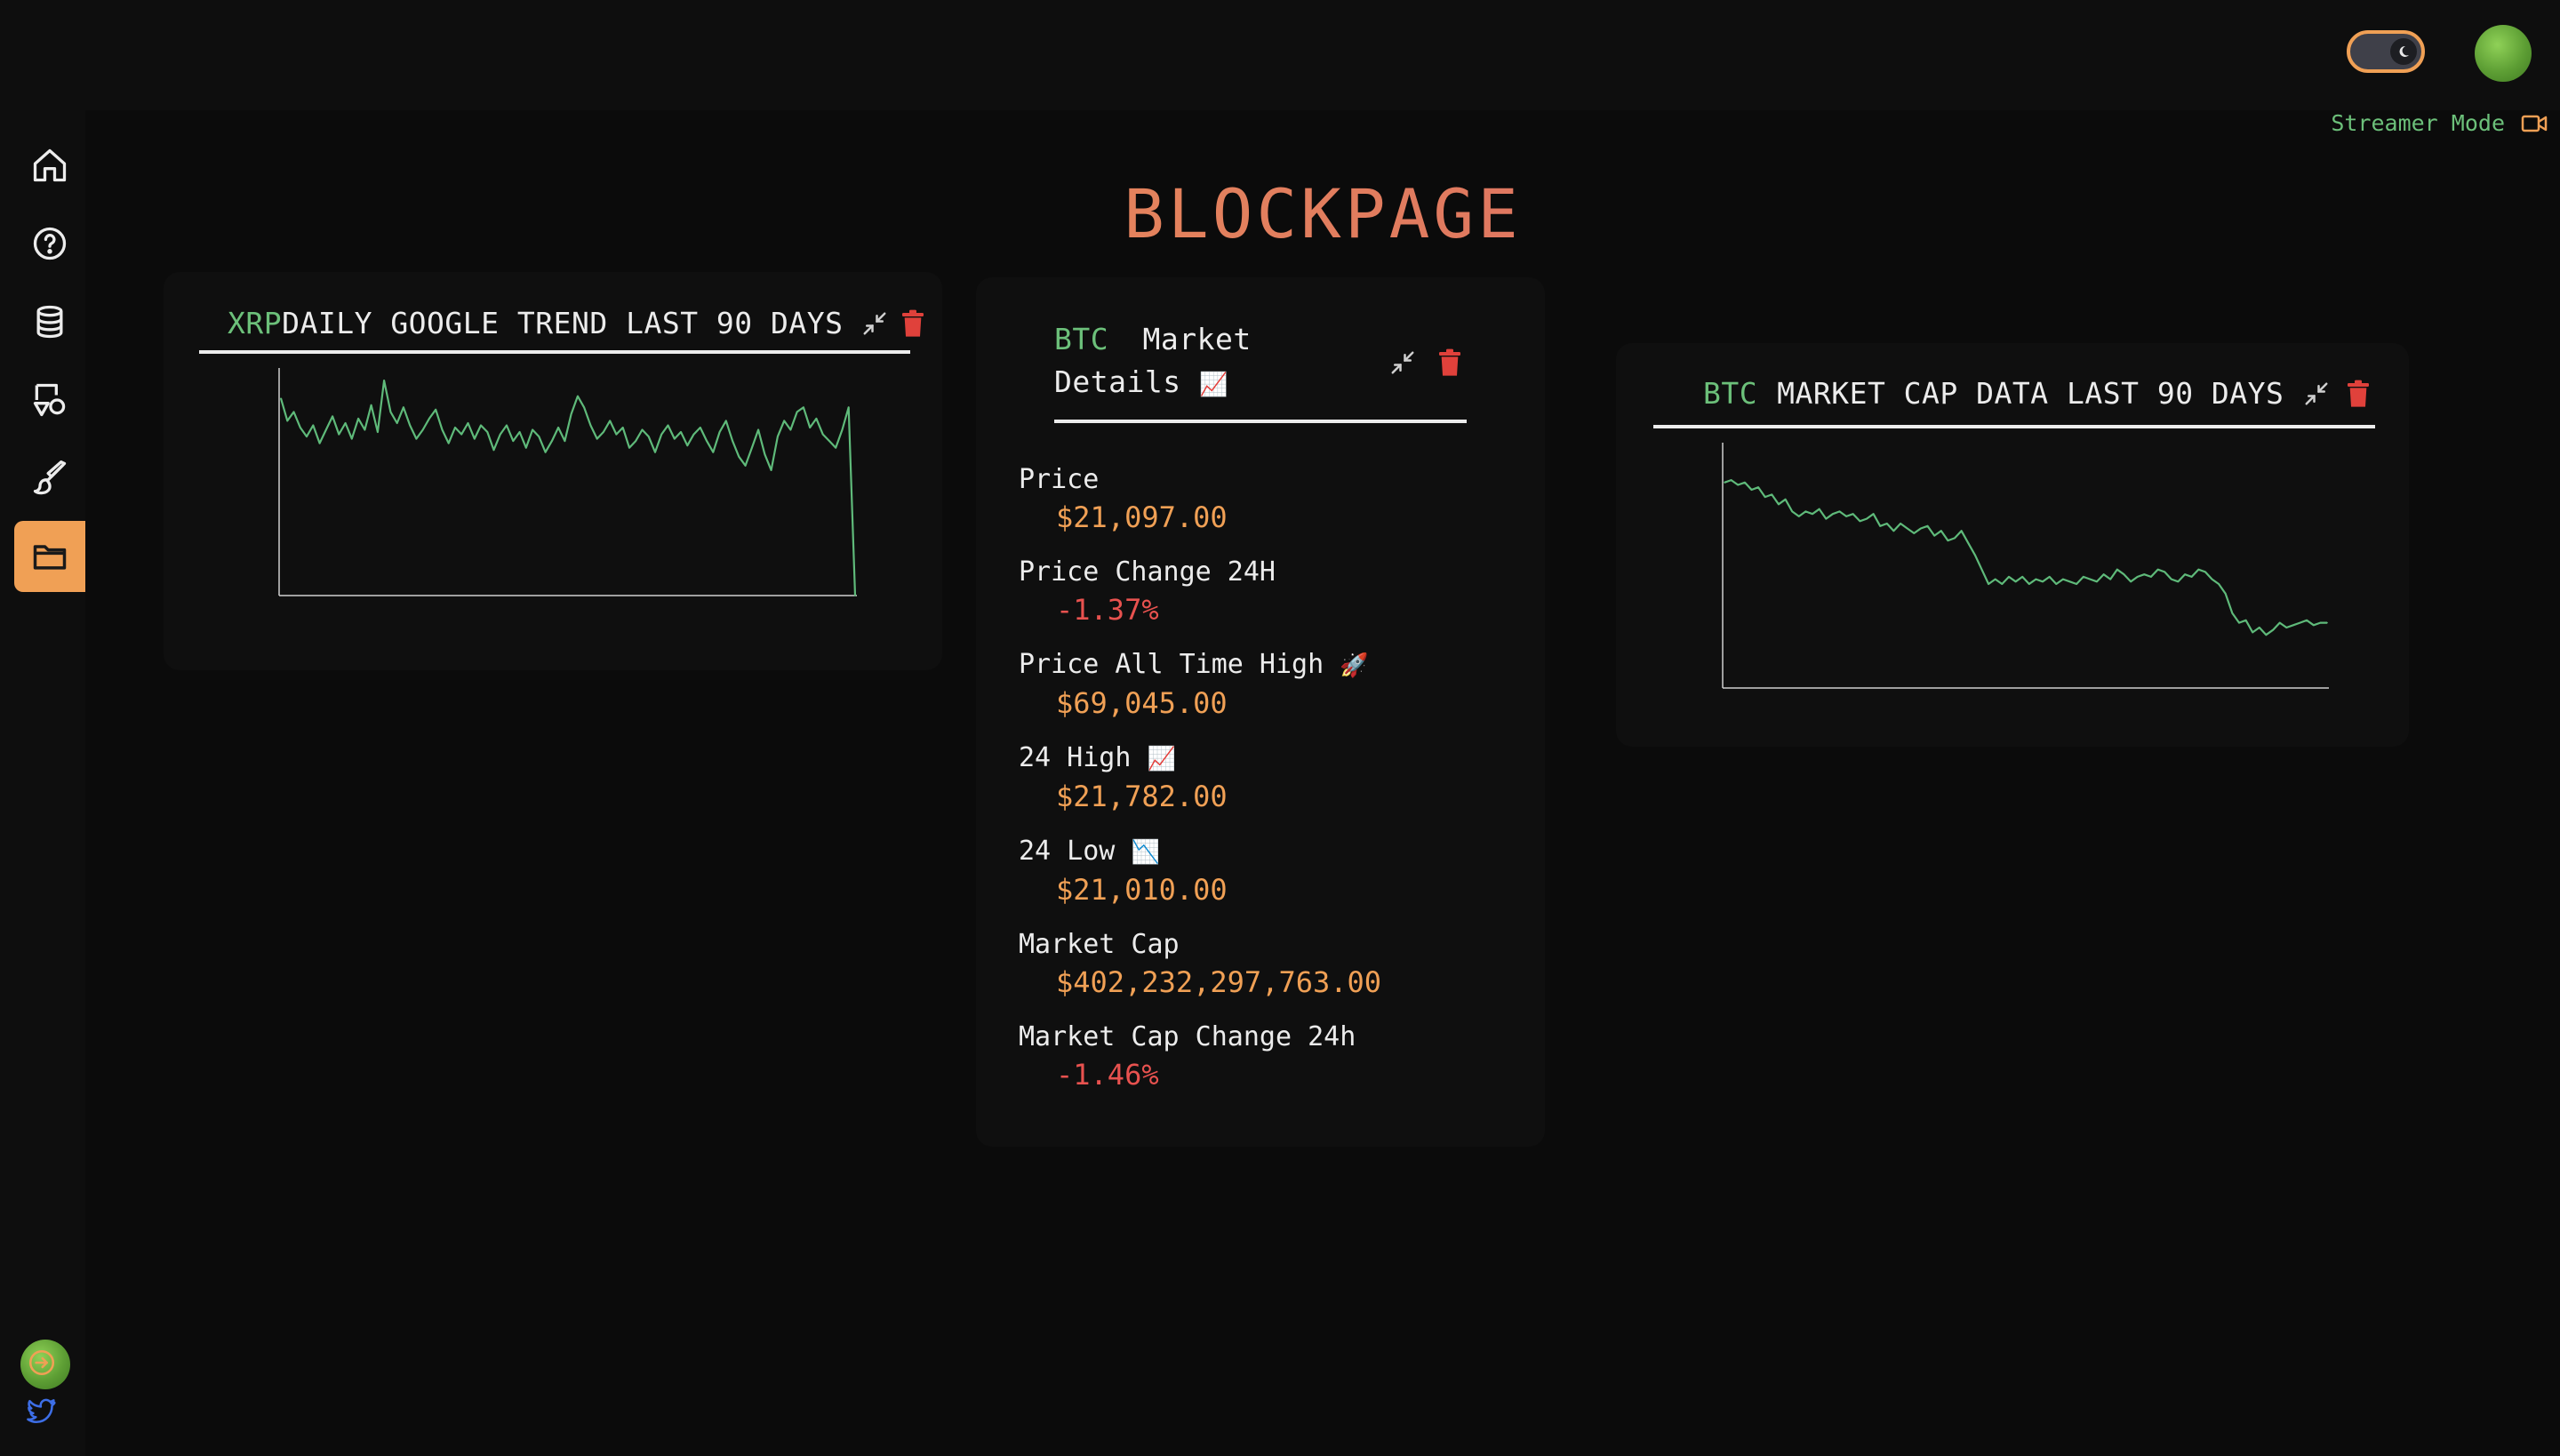 The image size is (2560, 1456). I want to click on video-camera-icon, so click(2534, 123).